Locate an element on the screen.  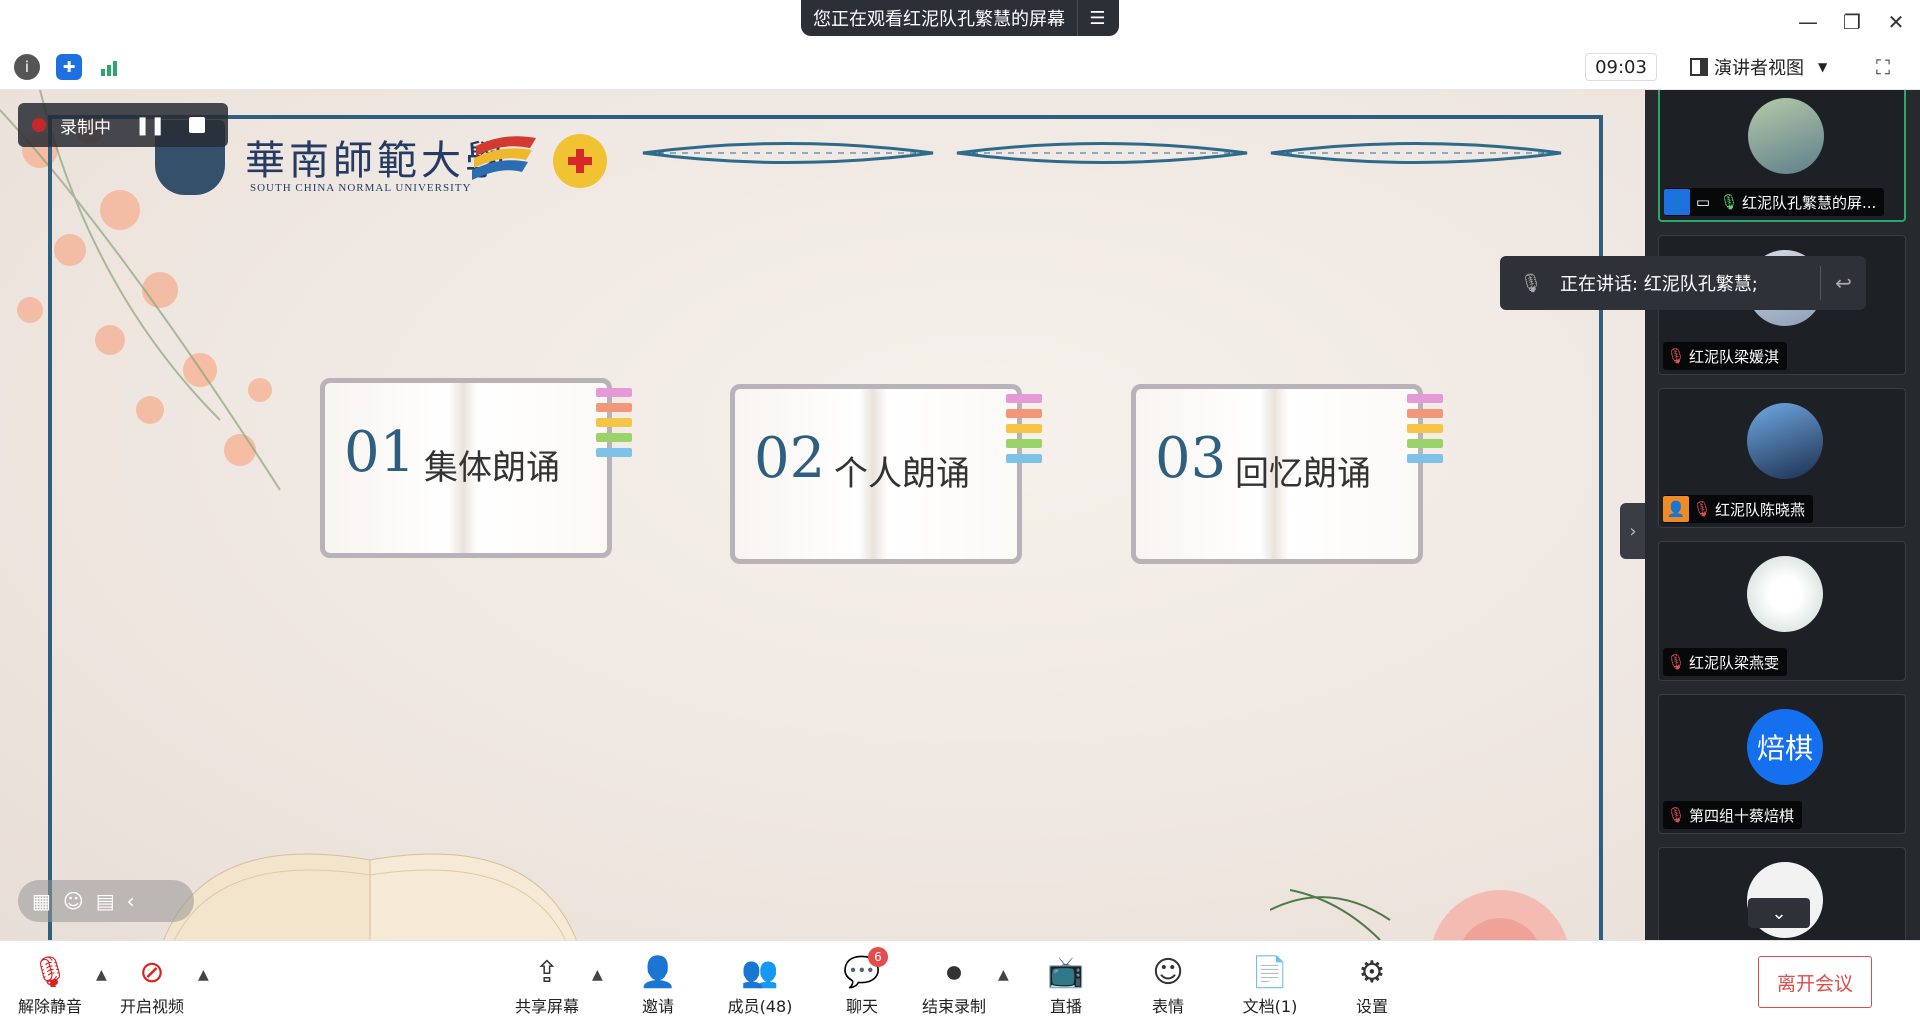
end-record-button: ⏺ 结束录制 is located at coordinates (954, 986).